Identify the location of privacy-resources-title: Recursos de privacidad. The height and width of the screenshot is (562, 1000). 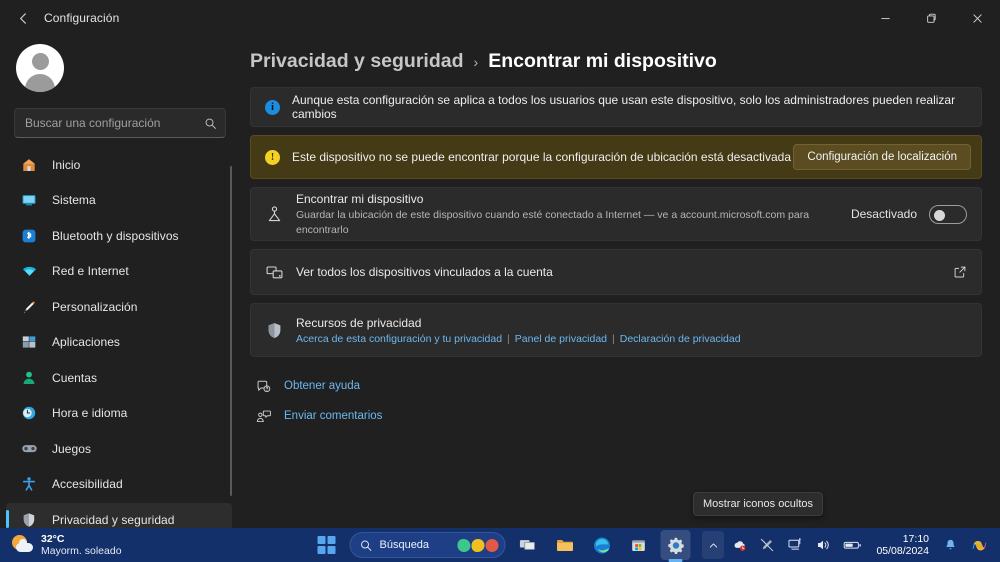
(359, 323).